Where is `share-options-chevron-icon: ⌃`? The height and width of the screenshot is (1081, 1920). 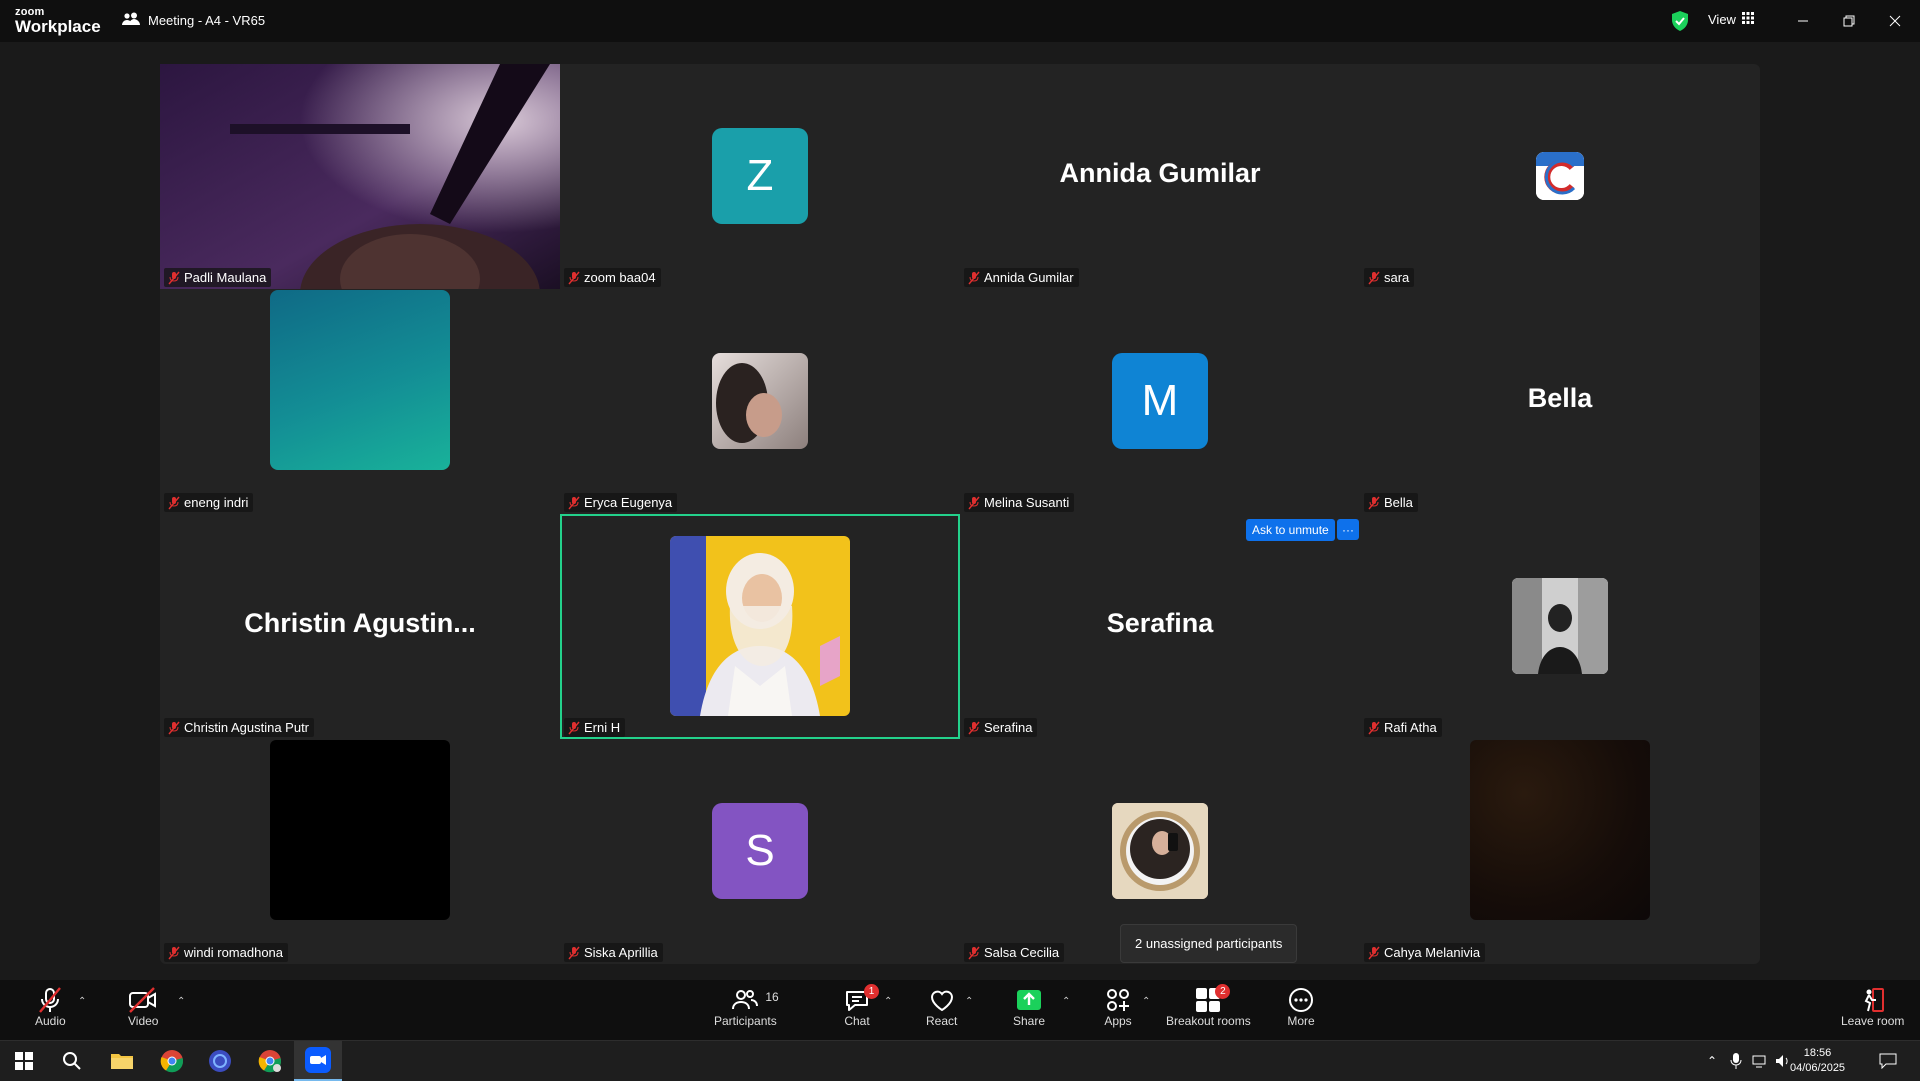 share-options-chevron-icon: ⌃ is located at coordinates (1066, 1001).